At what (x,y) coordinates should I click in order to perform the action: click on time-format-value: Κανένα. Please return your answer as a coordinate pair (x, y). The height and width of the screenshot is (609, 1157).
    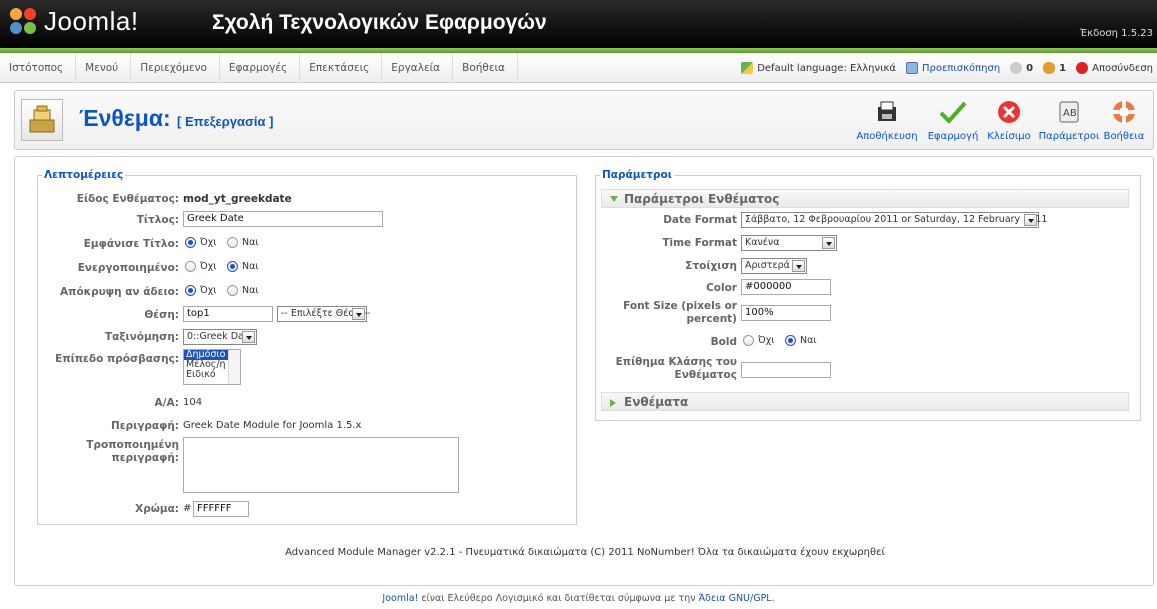
    Looking at the image, I should click on (762, 242).